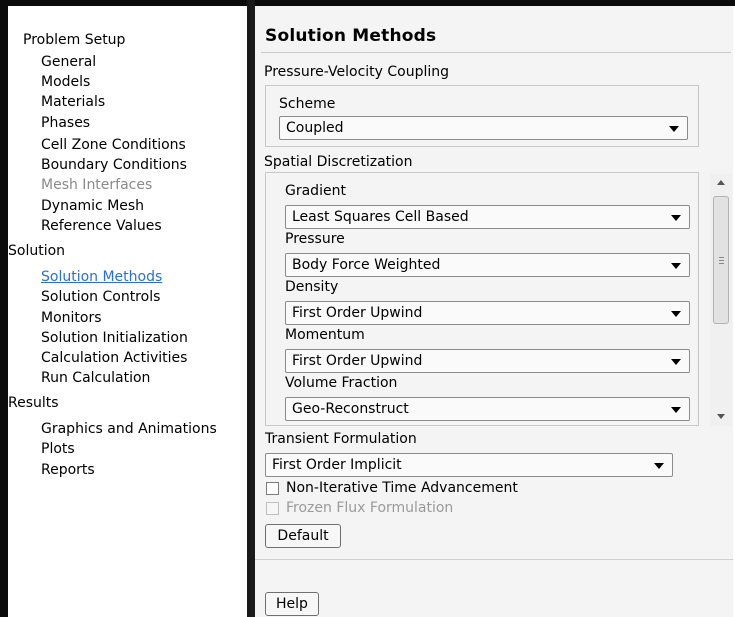 The height and width of the screenshot is (617, 735). What do you see at coordinates (494, 559) in the screenshot?
I see `bottom-divider` at bounding box center [494, 559].